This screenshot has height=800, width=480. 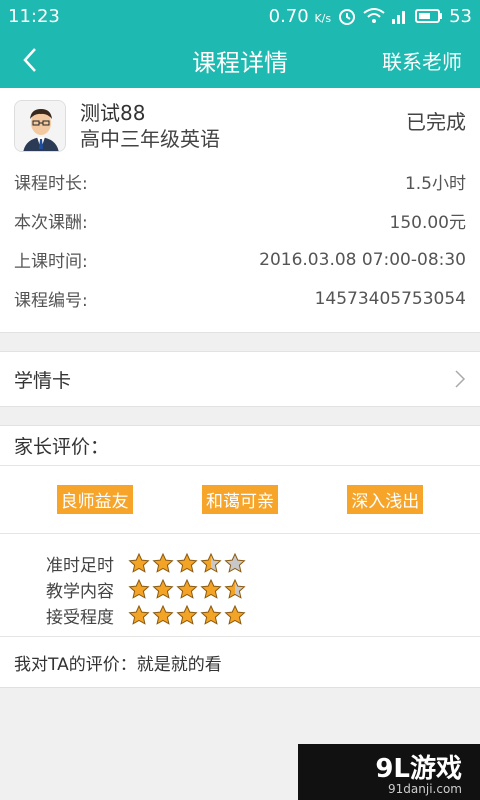 What do you see at coordinates (263, 589) in the screenshot?
I see `rating-row: 教学内容` at bounding box center [263, 589].